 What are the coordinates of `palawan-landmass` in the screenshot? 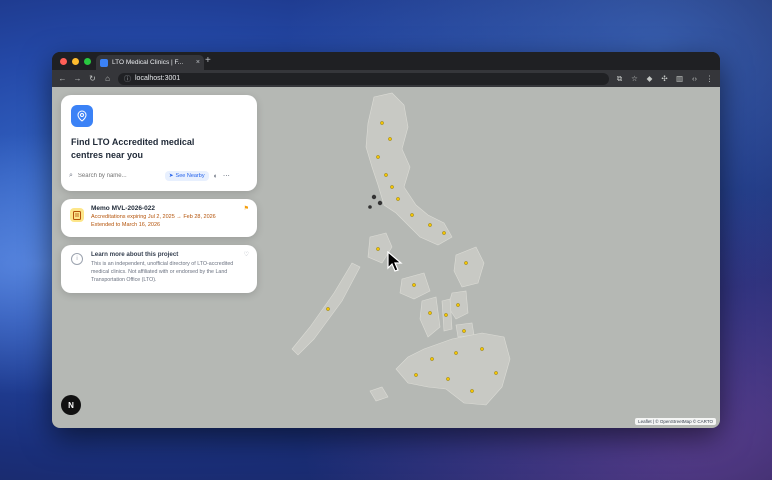 It's located at (326, 309).